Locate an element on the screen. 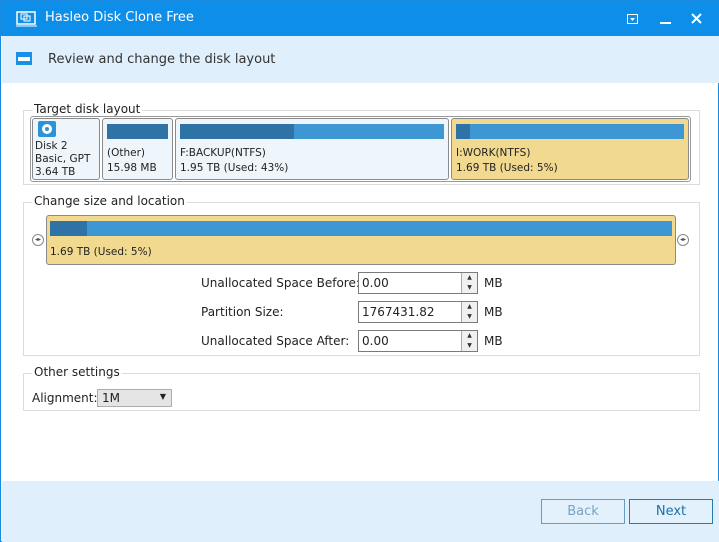 The image size is (719, 542). selected-value: 1M is located at coordinates (111, 398).